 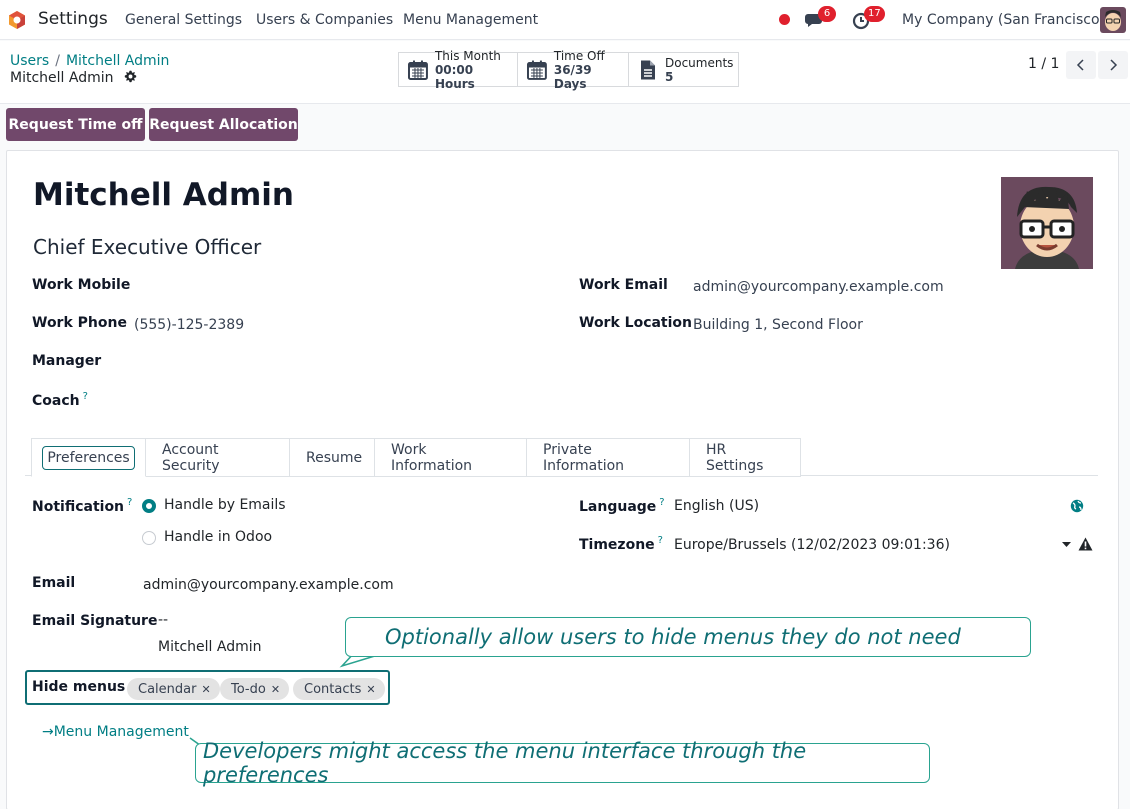 I want to click on pager-next-button, so click(x=1113, y=65).